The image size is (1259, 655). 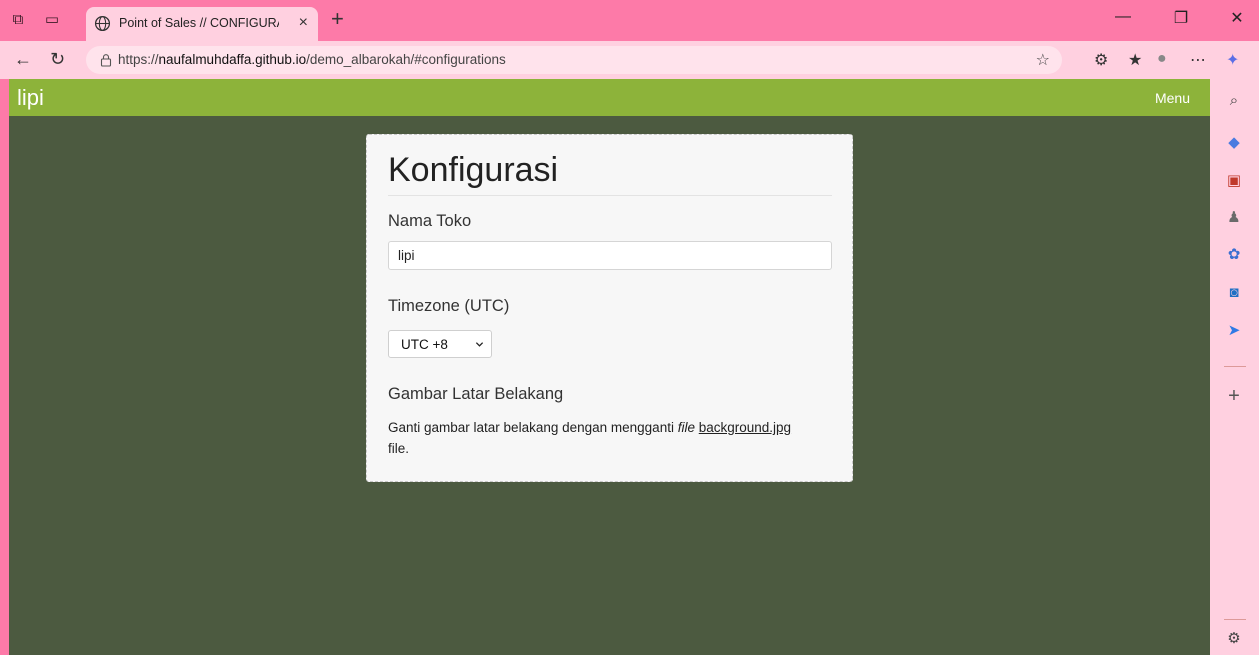 What do you see at coordinates (337, 19) in the screenshot?
I see `new-tab-button: +` at bounding box center [337, 19].